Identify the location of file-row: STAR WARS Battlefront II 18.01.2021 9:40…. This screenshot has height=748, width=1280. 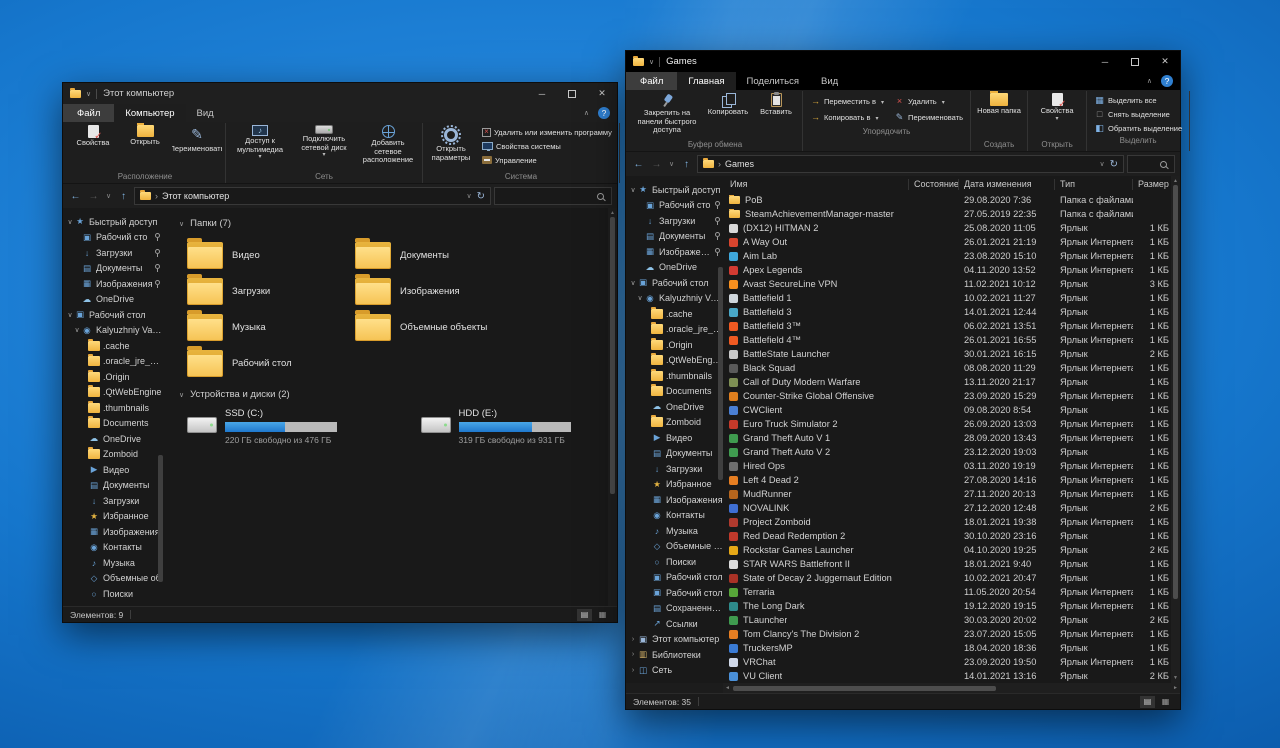
(948, 564).